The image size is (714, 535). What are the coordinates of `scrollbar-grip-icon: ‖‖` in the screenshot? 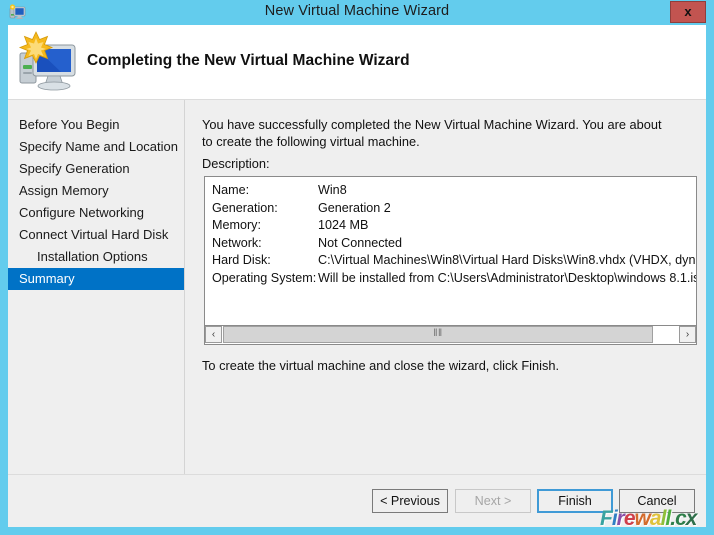 It's located at (438, 333).